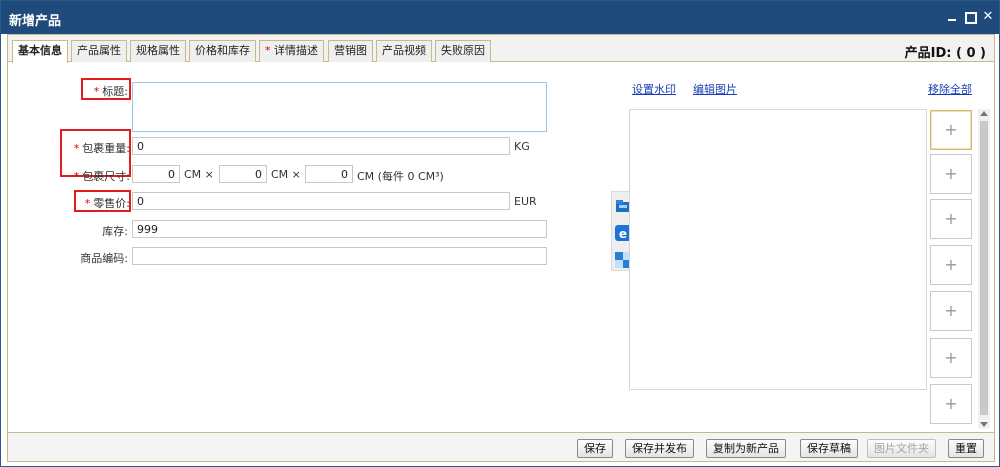 The image size is (1000, 467). Describe the element at coordinates (158, 51) in the screenshot. I see `tab-spec-attributes: 规格属性` at that location.